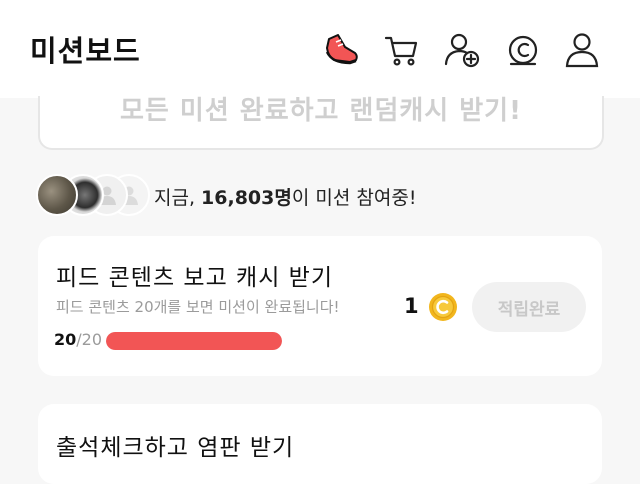 This screenshot has width=640, height=484. What do you see at coordinates (523, 50) in the screenshot?
I see `cash-coin-icon` at bounding box center [523, 50].